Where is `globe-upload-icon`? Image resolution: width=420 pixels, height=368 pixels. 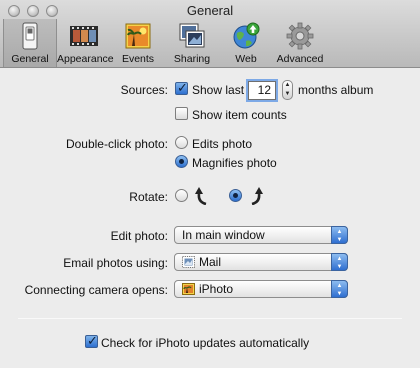
globe-upload-icon is located at coordinates (246, 35).